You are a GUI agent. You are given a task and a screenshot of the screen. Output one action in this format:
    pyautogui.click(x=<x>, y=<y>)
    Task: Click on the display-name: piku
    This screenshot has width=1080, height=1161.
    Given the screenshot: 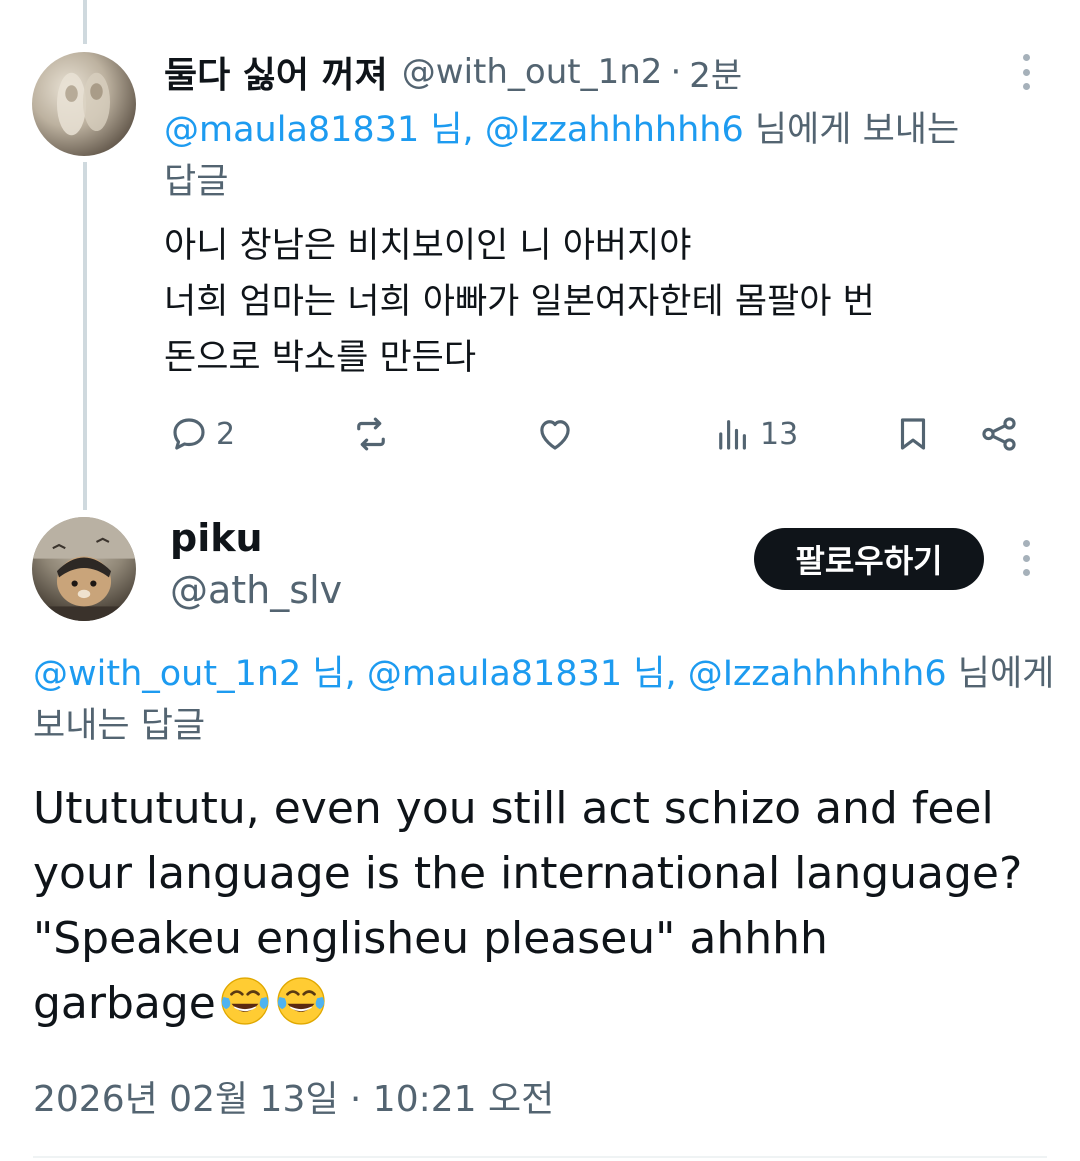 What is the action you would take?
    pyautogui.click(x=216, y=538)
    